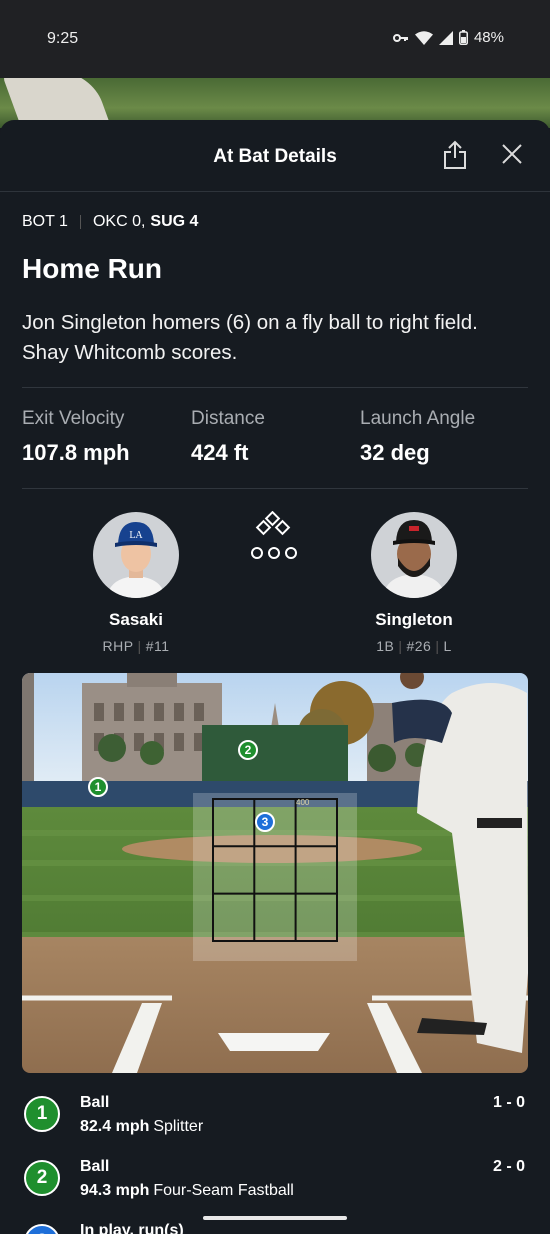  What do you see at coordinates (115, 1126) in the screenshot?
I see `pitch-speed: 82.4 mph` at bounding box center [115, 1126].